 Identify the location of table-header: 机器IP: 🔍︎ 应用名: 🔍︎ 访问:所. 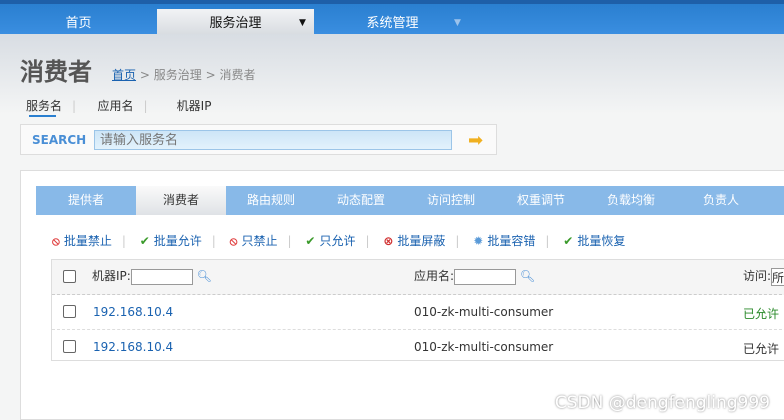
(418, 277).